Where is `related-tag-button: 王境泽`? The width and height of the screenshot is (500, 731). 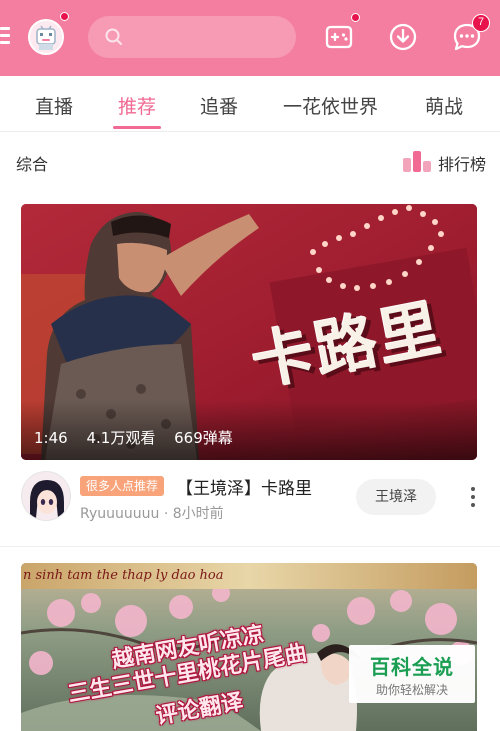 related-tag-button: 王境泽 is located at coordinates (396, 497).